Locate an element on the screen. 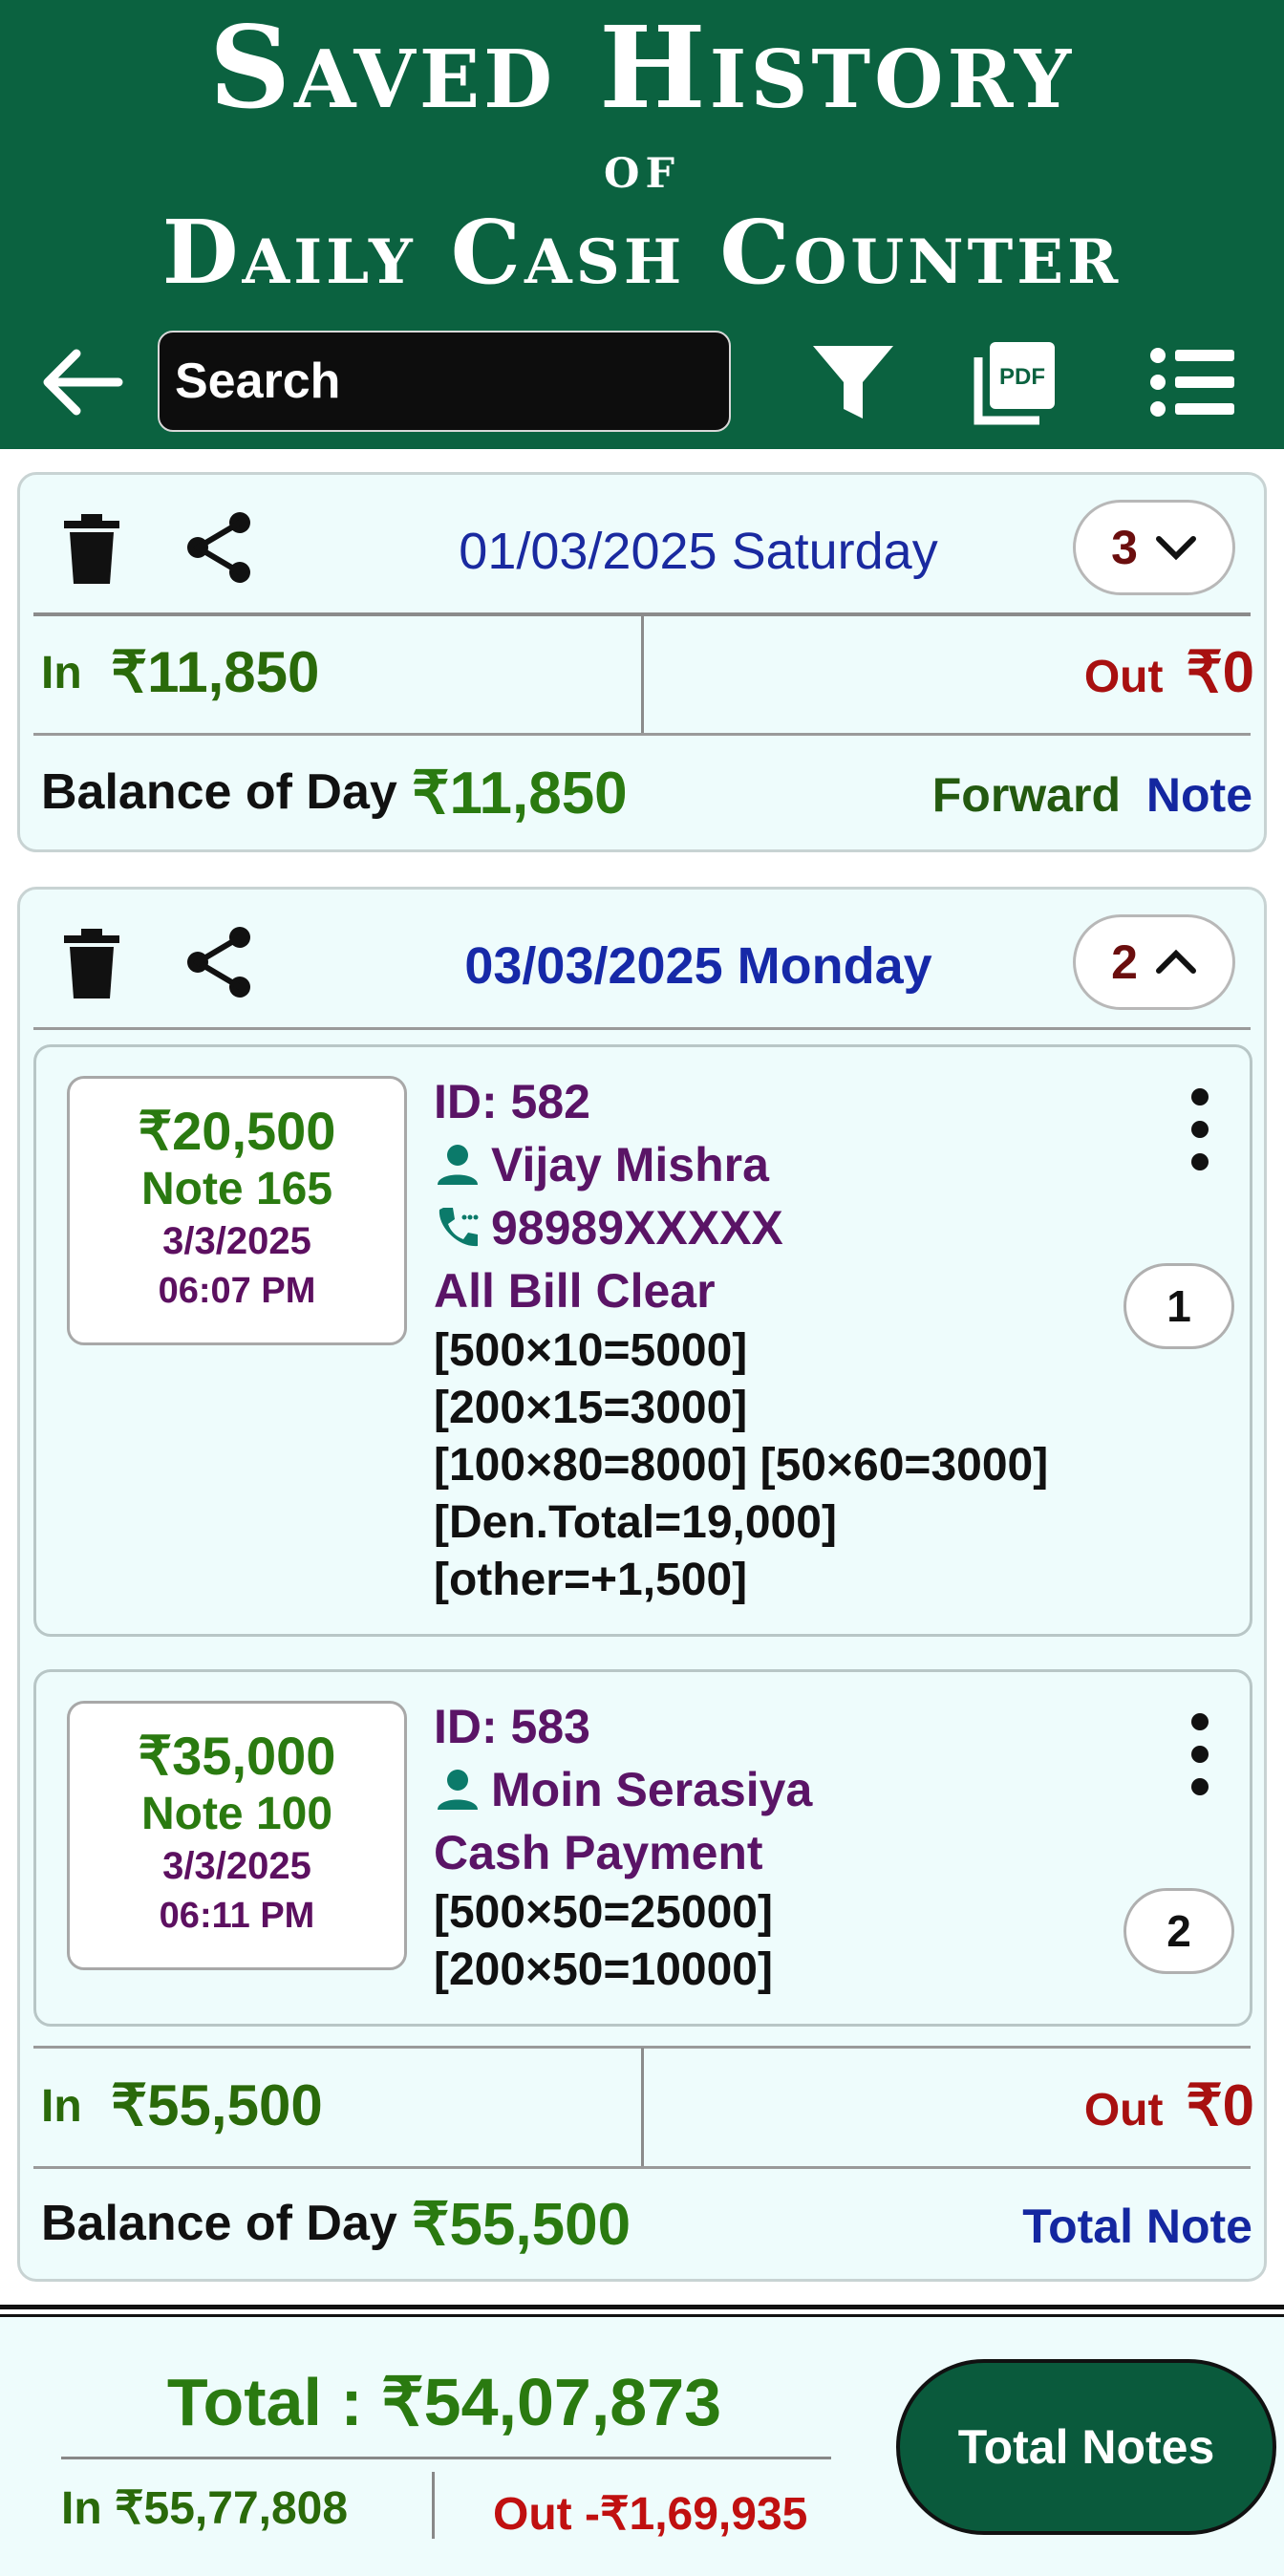 The image size is (1284, 2576). entry-phone-row: 98989XXXXX is located at coordinates (787, 1227).